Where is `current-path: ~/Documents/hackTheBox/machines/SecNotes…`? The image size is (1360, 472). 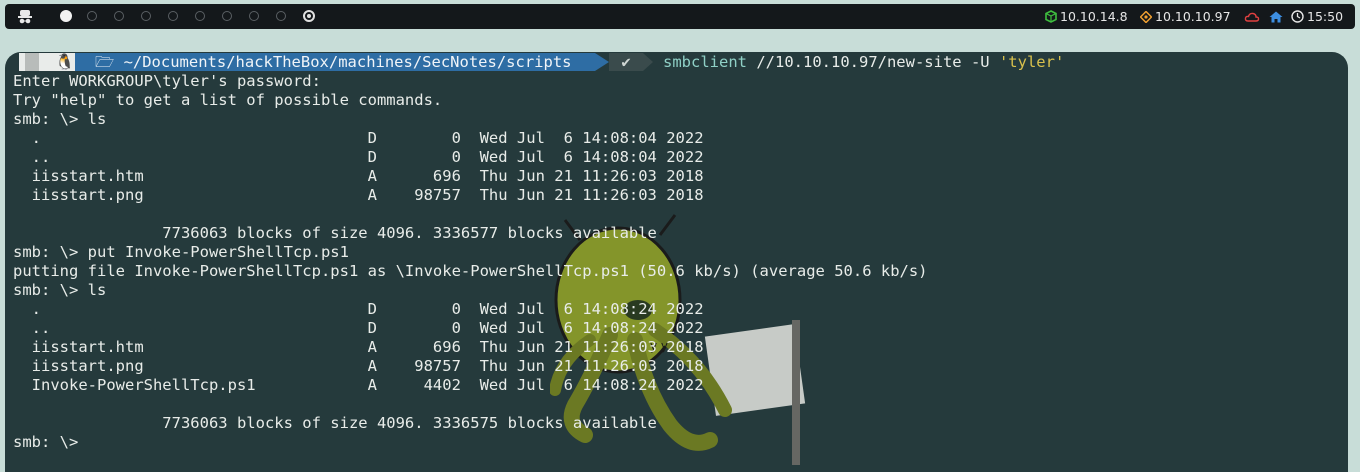
current-path: ~/Documents/hackTheBox/machines/SecNotes… is located at coordinates (347, 62).